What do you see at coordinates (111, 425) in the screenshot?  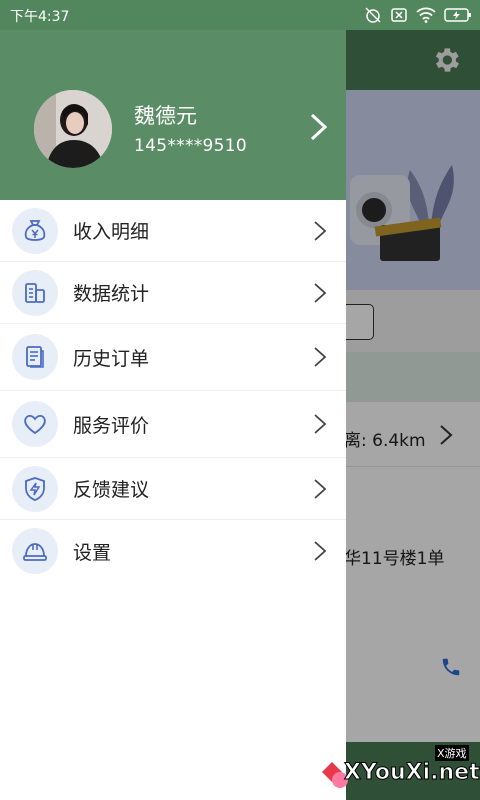 I see `menu-label-service-review: 服务评价` at bounding box center [111, 425].